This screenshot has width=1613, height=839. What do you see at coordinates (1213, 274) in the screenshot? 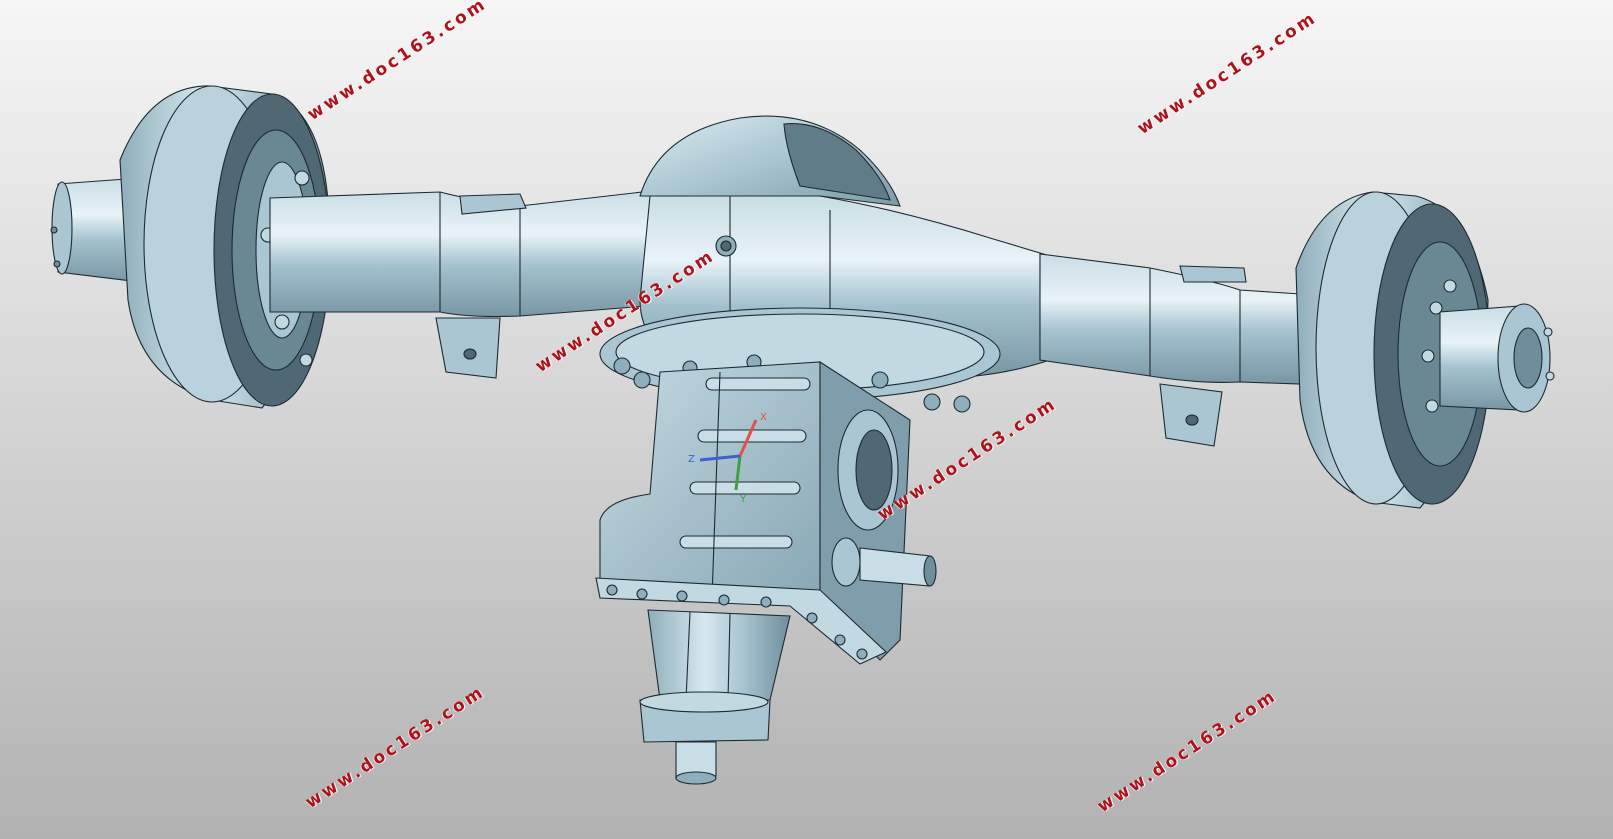
I see `right-spring-bracket` at bounding box center [1213, 274].